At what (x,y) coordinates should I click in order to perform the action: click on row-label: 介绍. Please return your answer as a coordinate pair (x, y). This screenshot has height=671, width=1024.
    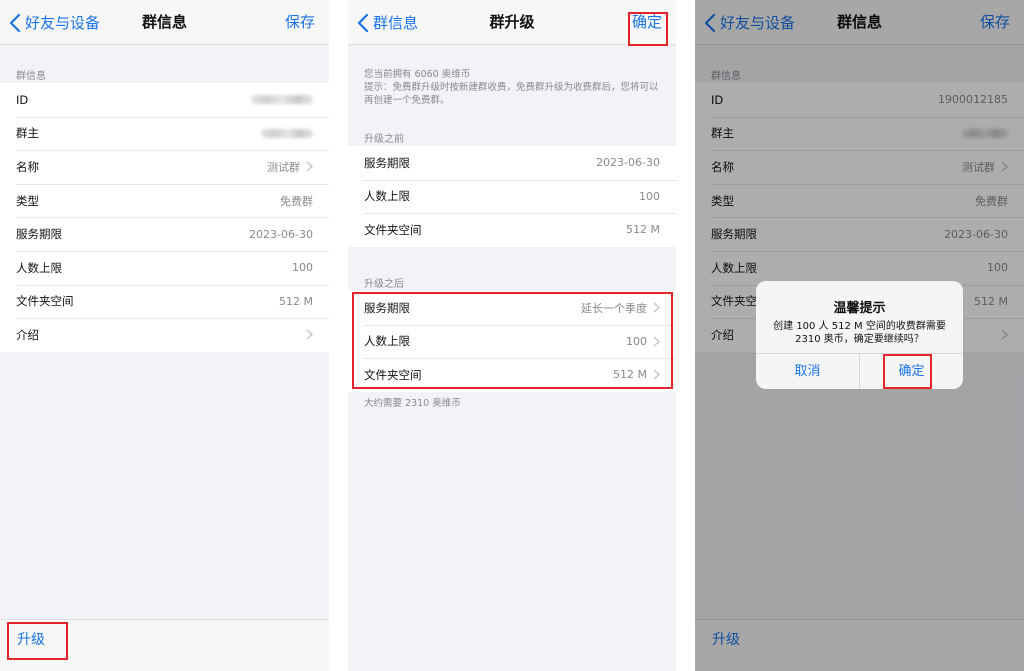
    Looking at the image, I should click on (27, 334).